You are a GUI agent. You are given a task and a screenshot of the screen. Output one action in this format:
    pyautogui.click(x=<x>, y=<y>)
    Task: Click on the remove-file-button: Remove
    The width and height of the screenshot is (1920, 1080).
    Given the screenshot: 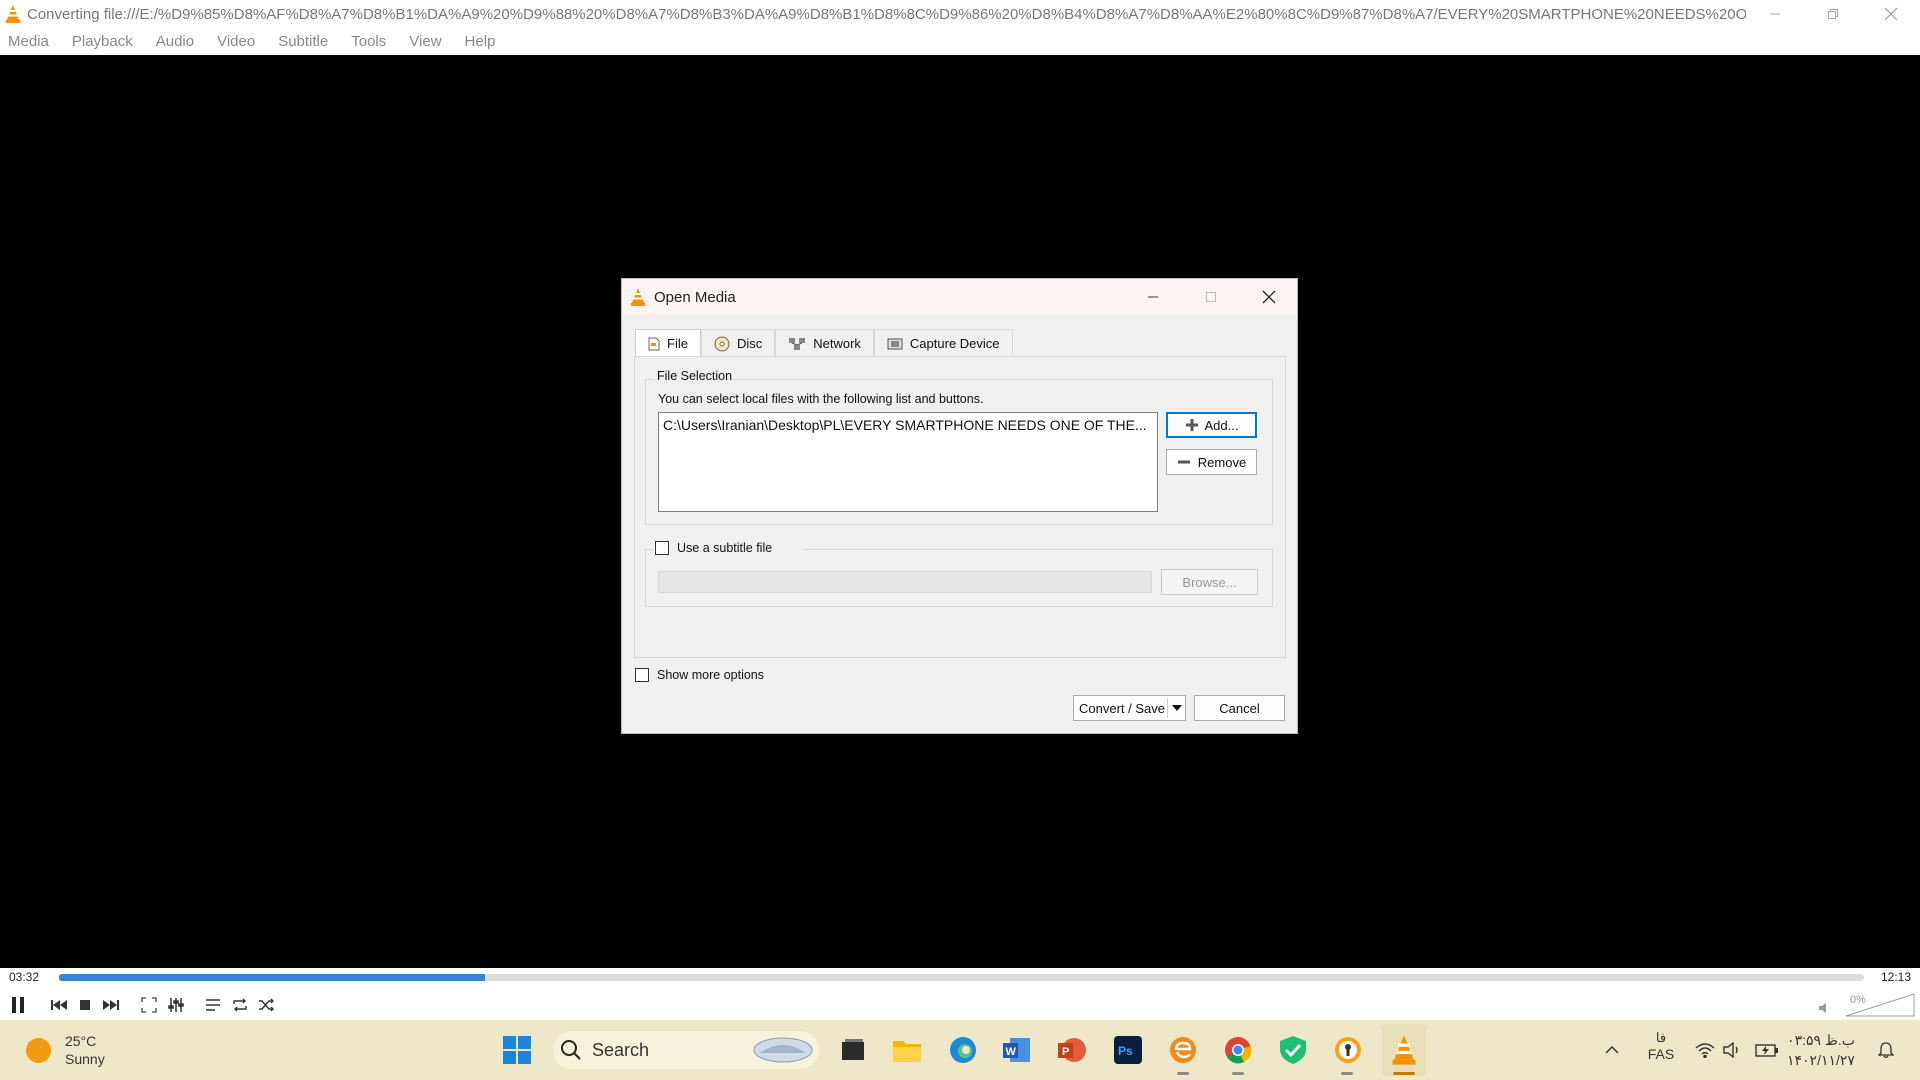 What is the action you would take?
    pyautogui.click(x=1211, y=462)
    